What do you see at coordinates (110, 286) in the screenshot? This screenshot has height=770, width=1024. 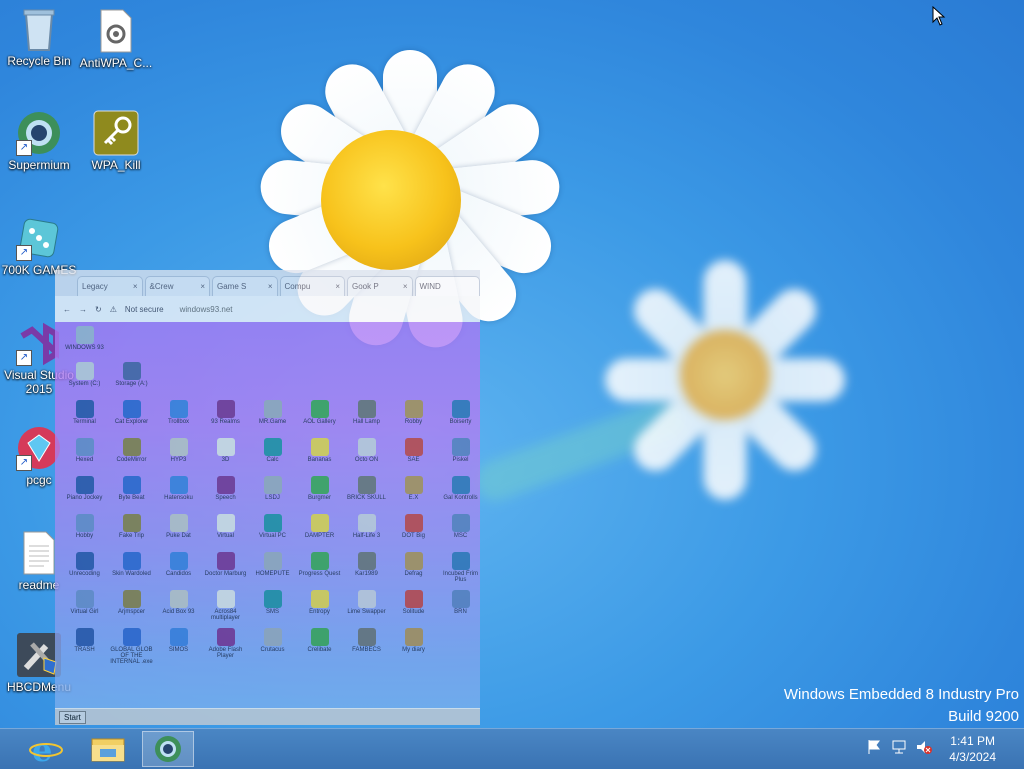 I see `tab-legacy: Legacy ×` at bounding box center [110, 286].